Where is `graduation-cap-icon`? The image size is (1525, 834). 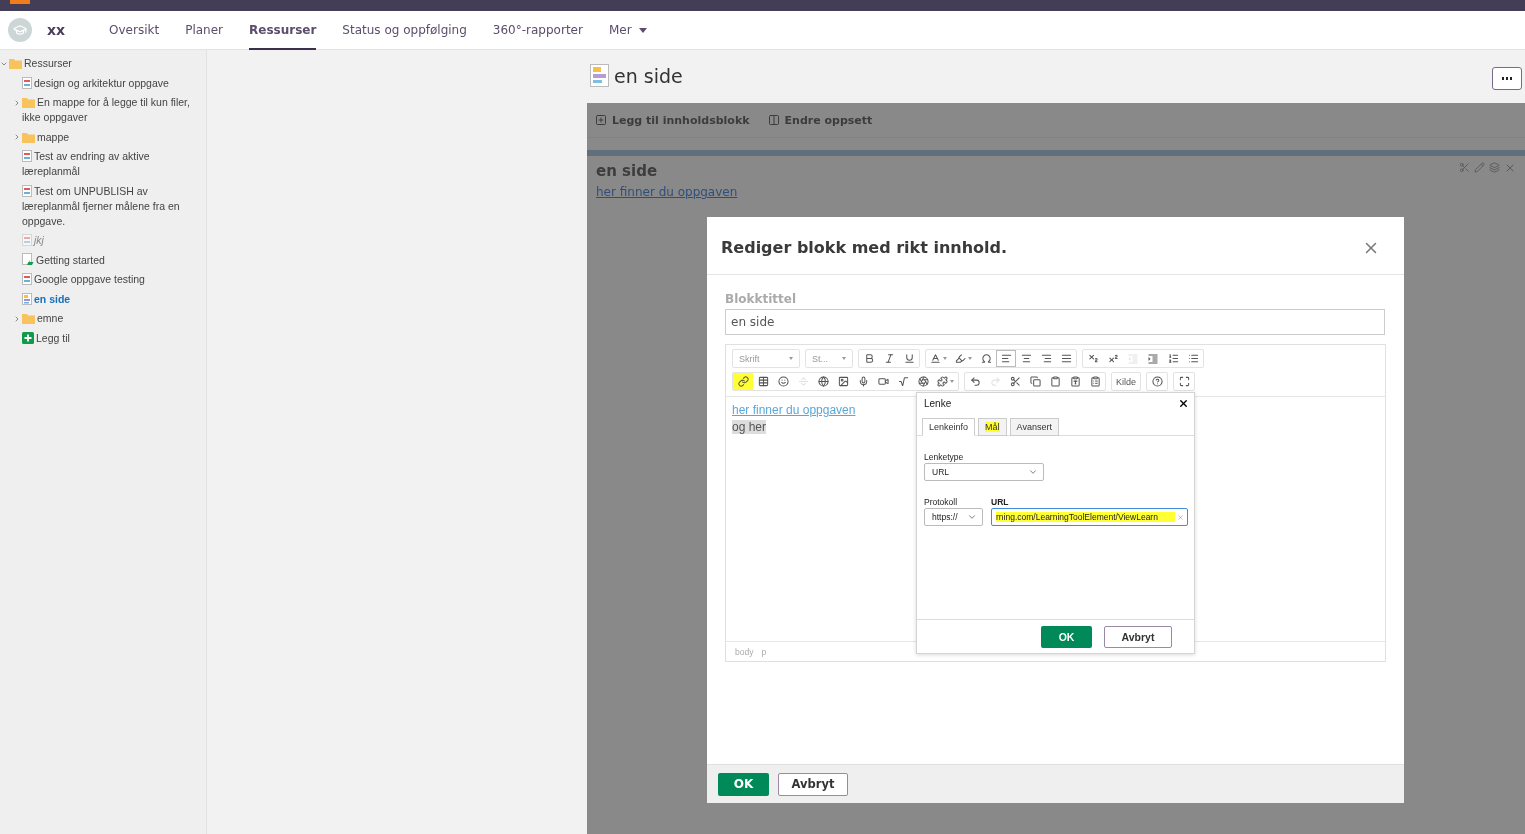 graduation-cap-icon is located at coordinates (20, 30).